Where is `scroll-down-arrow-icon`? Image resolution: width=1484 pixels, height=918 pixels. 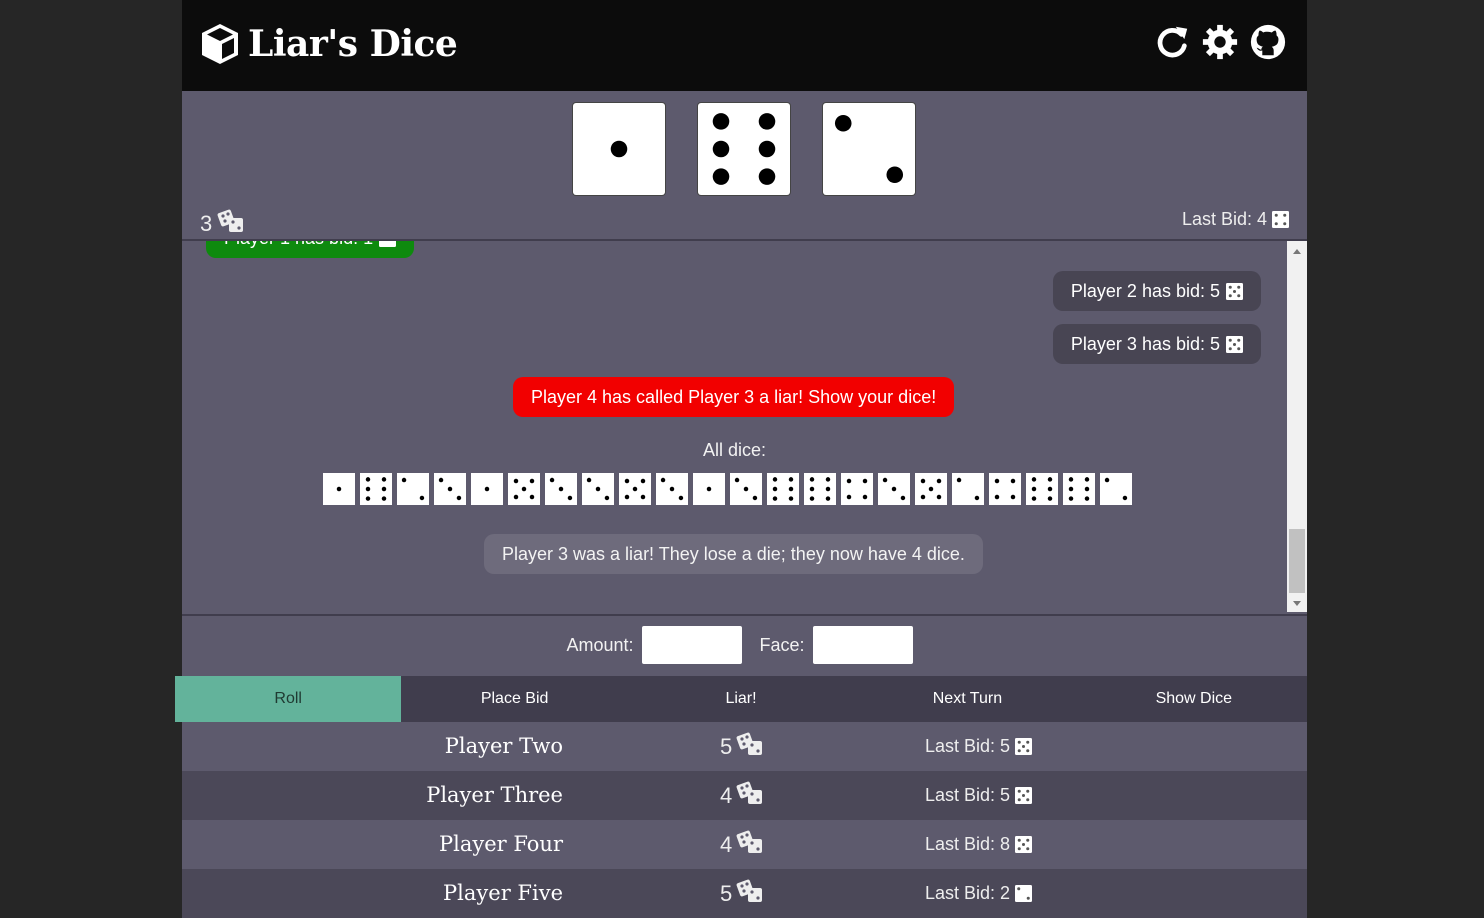 scroll-down-arrow-icon is located at coordinates (1297, 603).